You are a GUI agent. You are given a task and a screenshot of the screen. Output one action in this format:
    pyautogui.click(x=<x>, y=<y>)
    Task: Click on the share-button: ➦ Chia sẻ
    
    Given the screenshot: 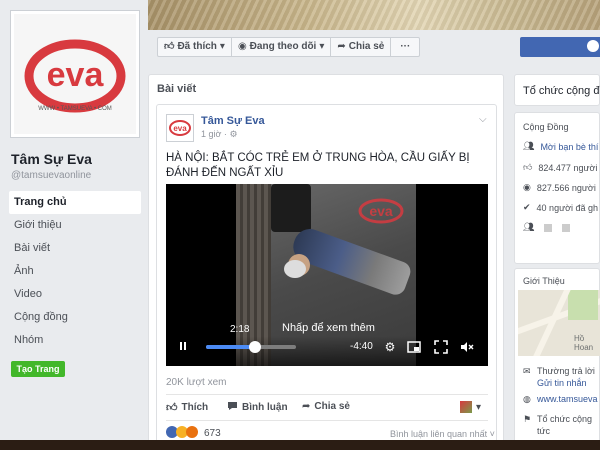 What is the action you would take?
    pyautogui.click(x=326, y=406)
    